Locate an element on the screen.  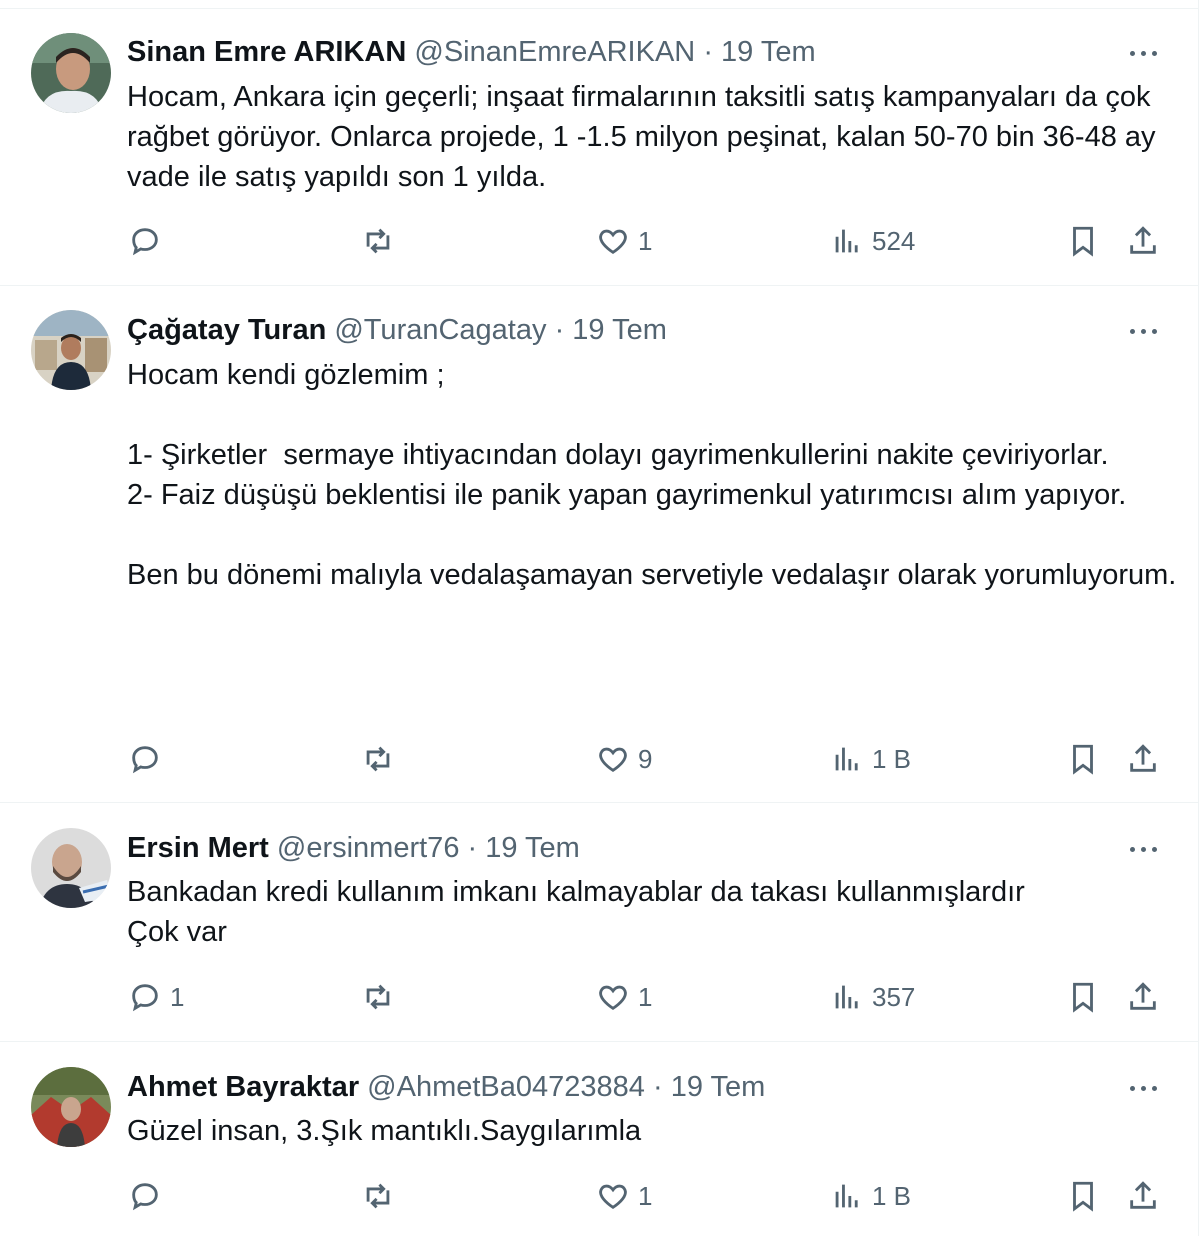
like-button: 9 is located at coordinates (624, 759).